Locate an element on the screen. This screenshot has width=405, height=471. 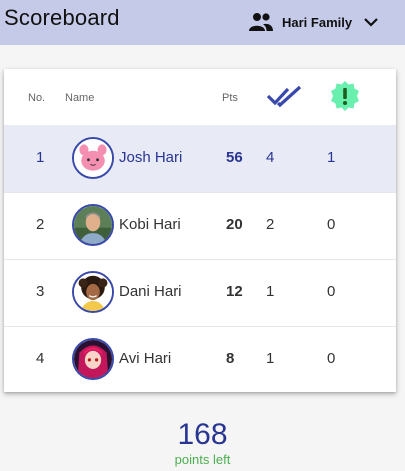
completed-count: 4 is located at coordinates (270, 157).